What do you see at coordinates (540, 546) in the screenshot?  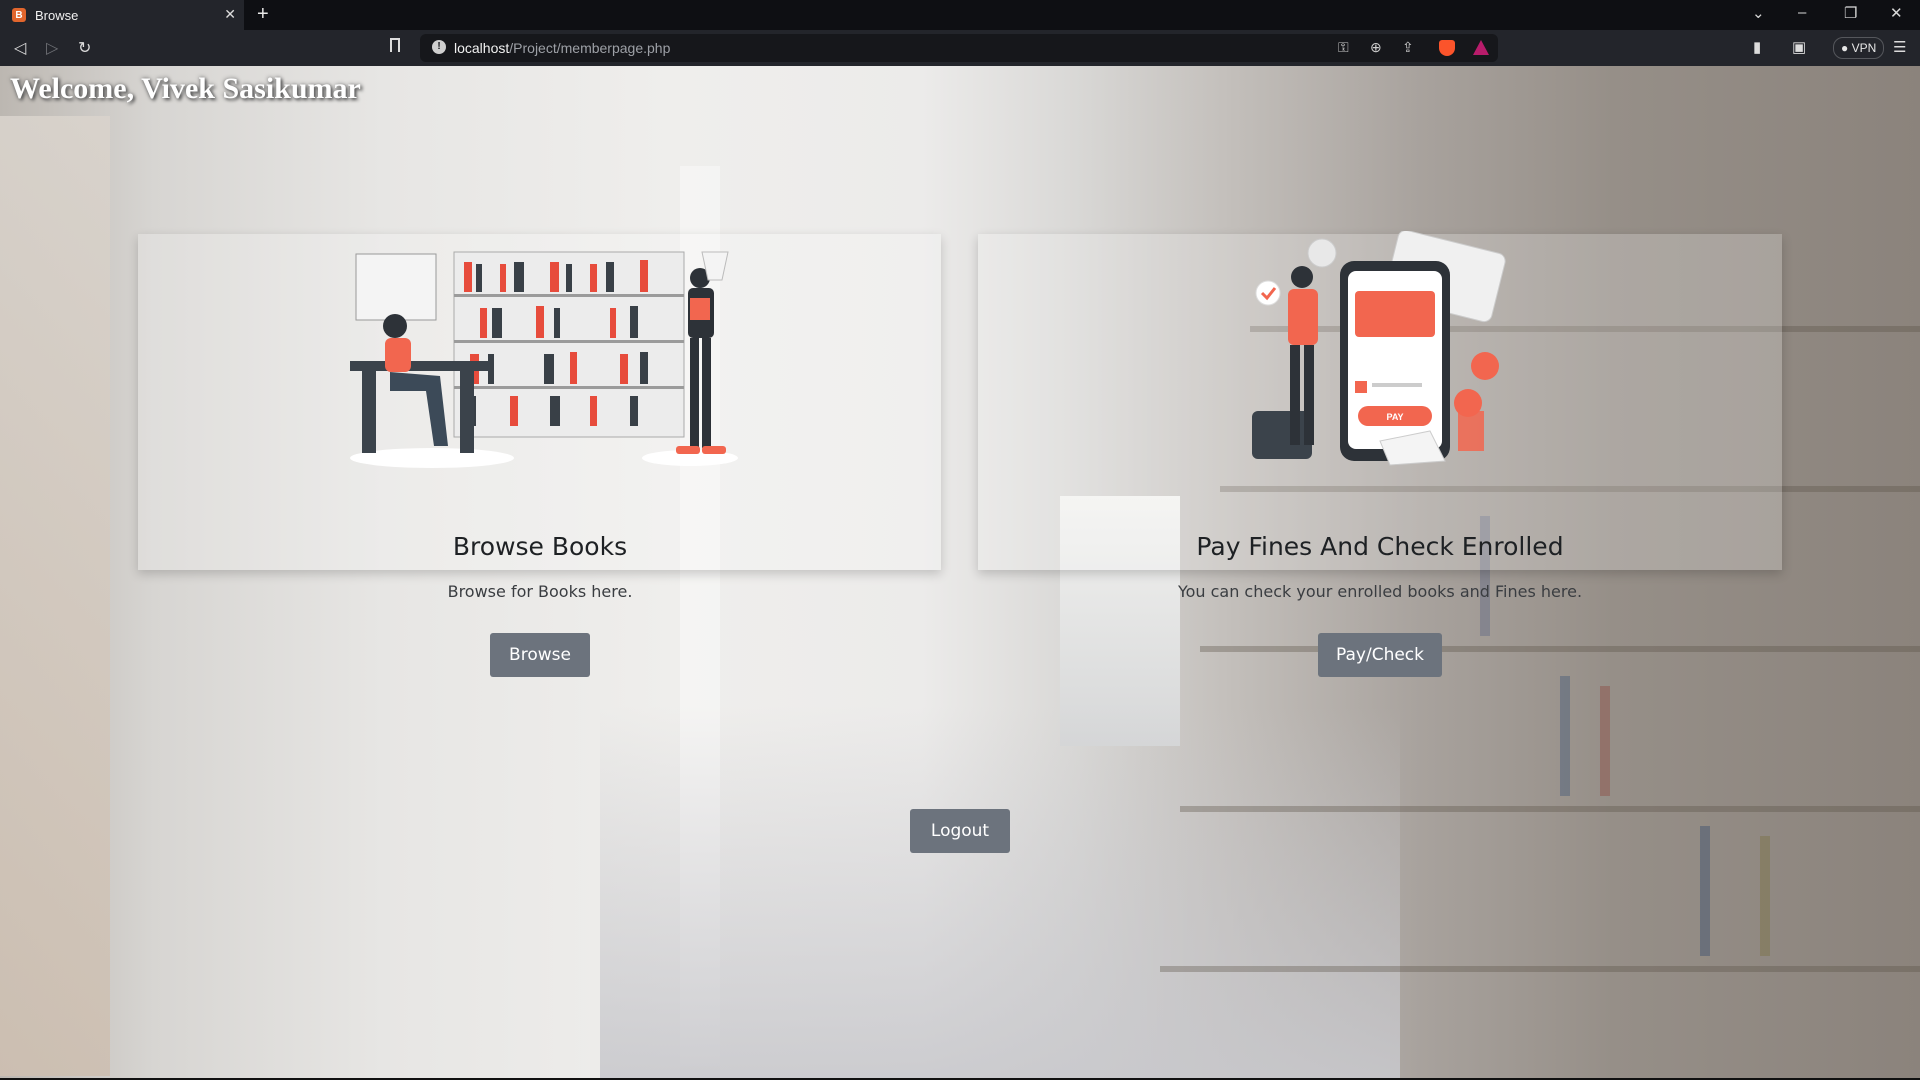 I see `browse-books-title: Browse Books` at bounding box center [540, 546].